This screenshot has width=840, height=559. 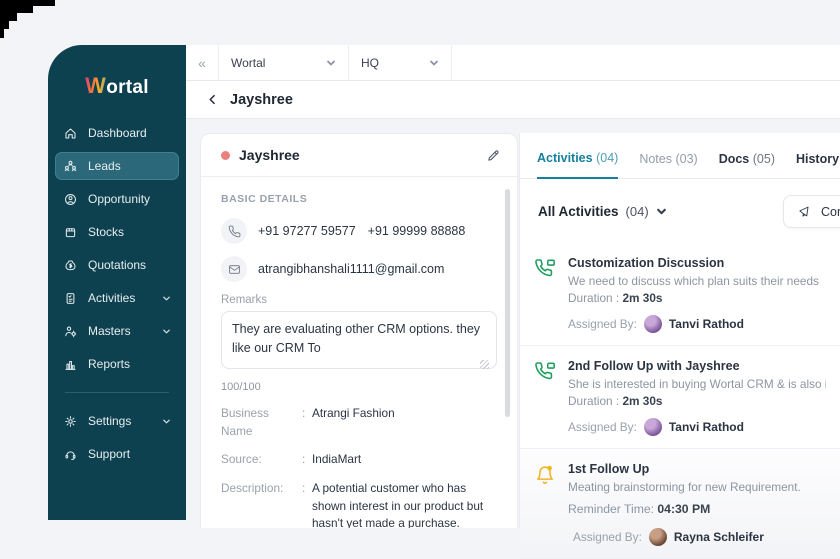 What do you see at coordinates (353, 413) in the screenshot?
I see `field-value: Atrangi Fashion` at bounding box center [353, 413].